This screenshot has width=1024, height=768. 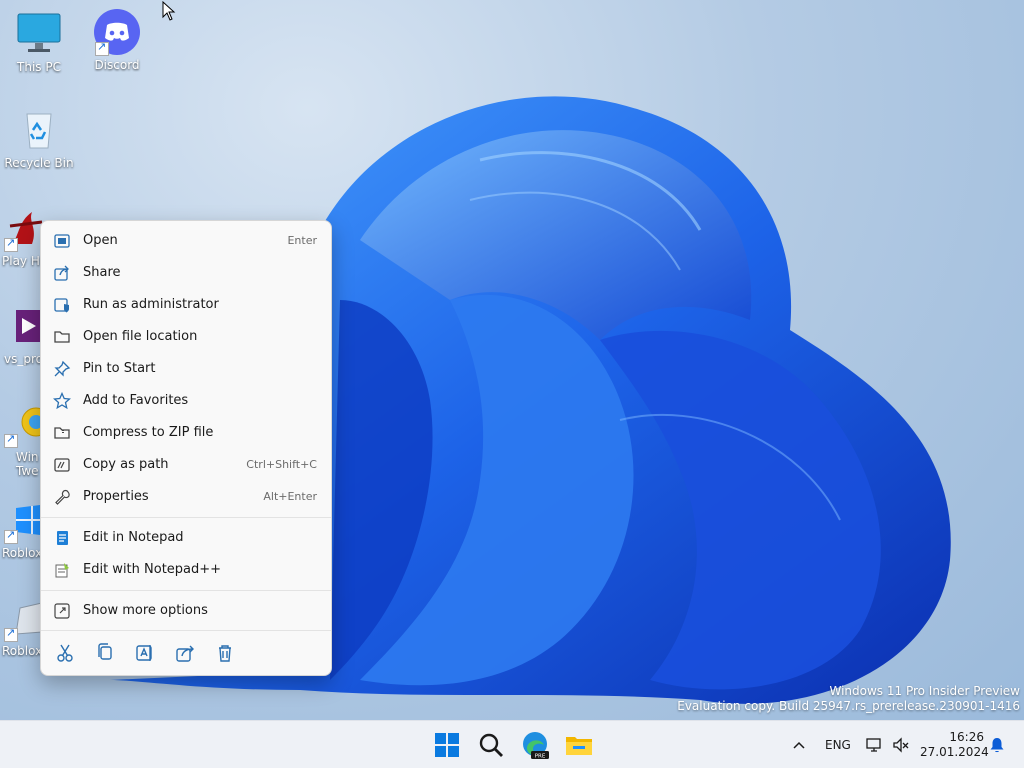 I want to click on edge-beta-icon: PRE, so click(x=535, y=745).